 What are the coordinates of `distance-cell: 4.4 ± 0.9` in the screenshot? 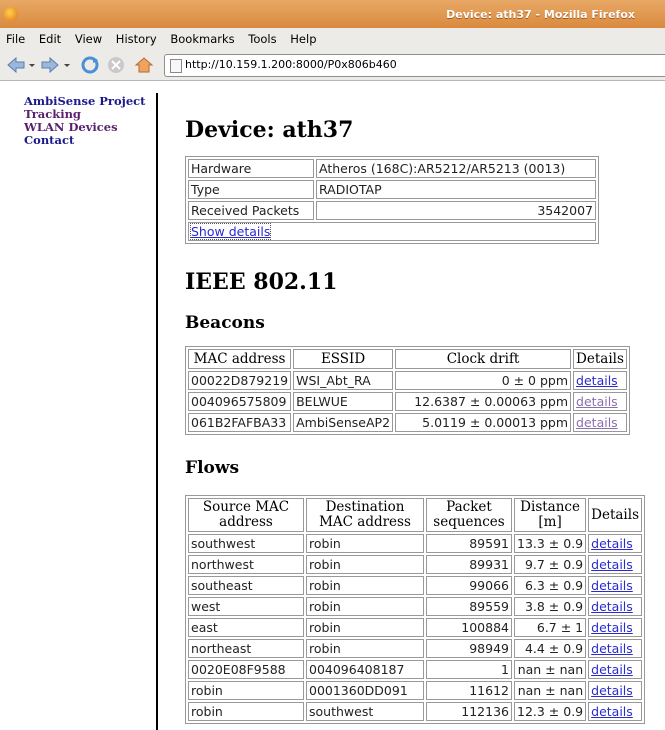 It's located at (550, 648).